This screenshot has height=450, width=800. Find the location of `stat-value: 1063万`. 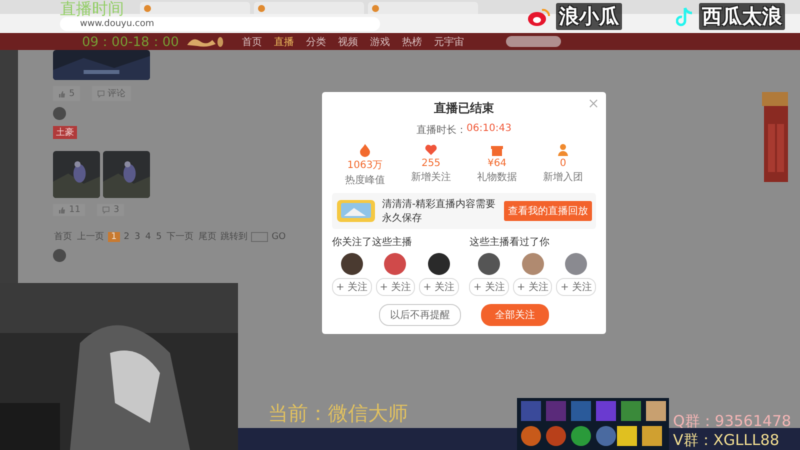

stat-value: 1063万 is located at coordinates (365, 165).